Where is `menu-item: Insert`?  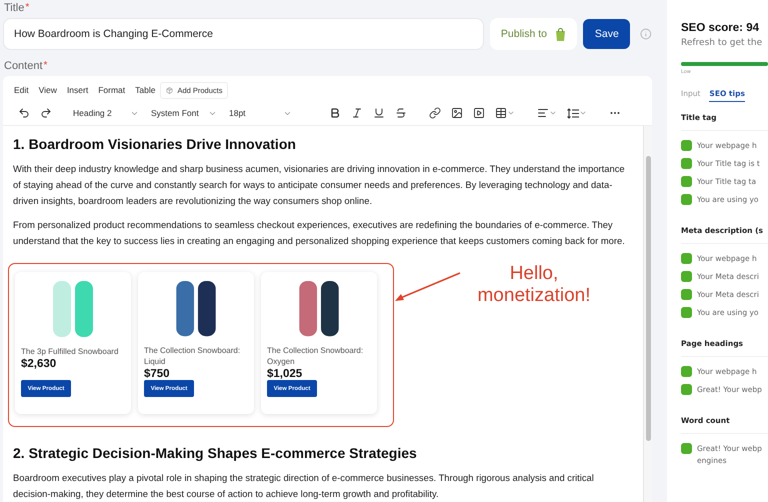
menu-item: Insert is located at coordinates (78, 90).